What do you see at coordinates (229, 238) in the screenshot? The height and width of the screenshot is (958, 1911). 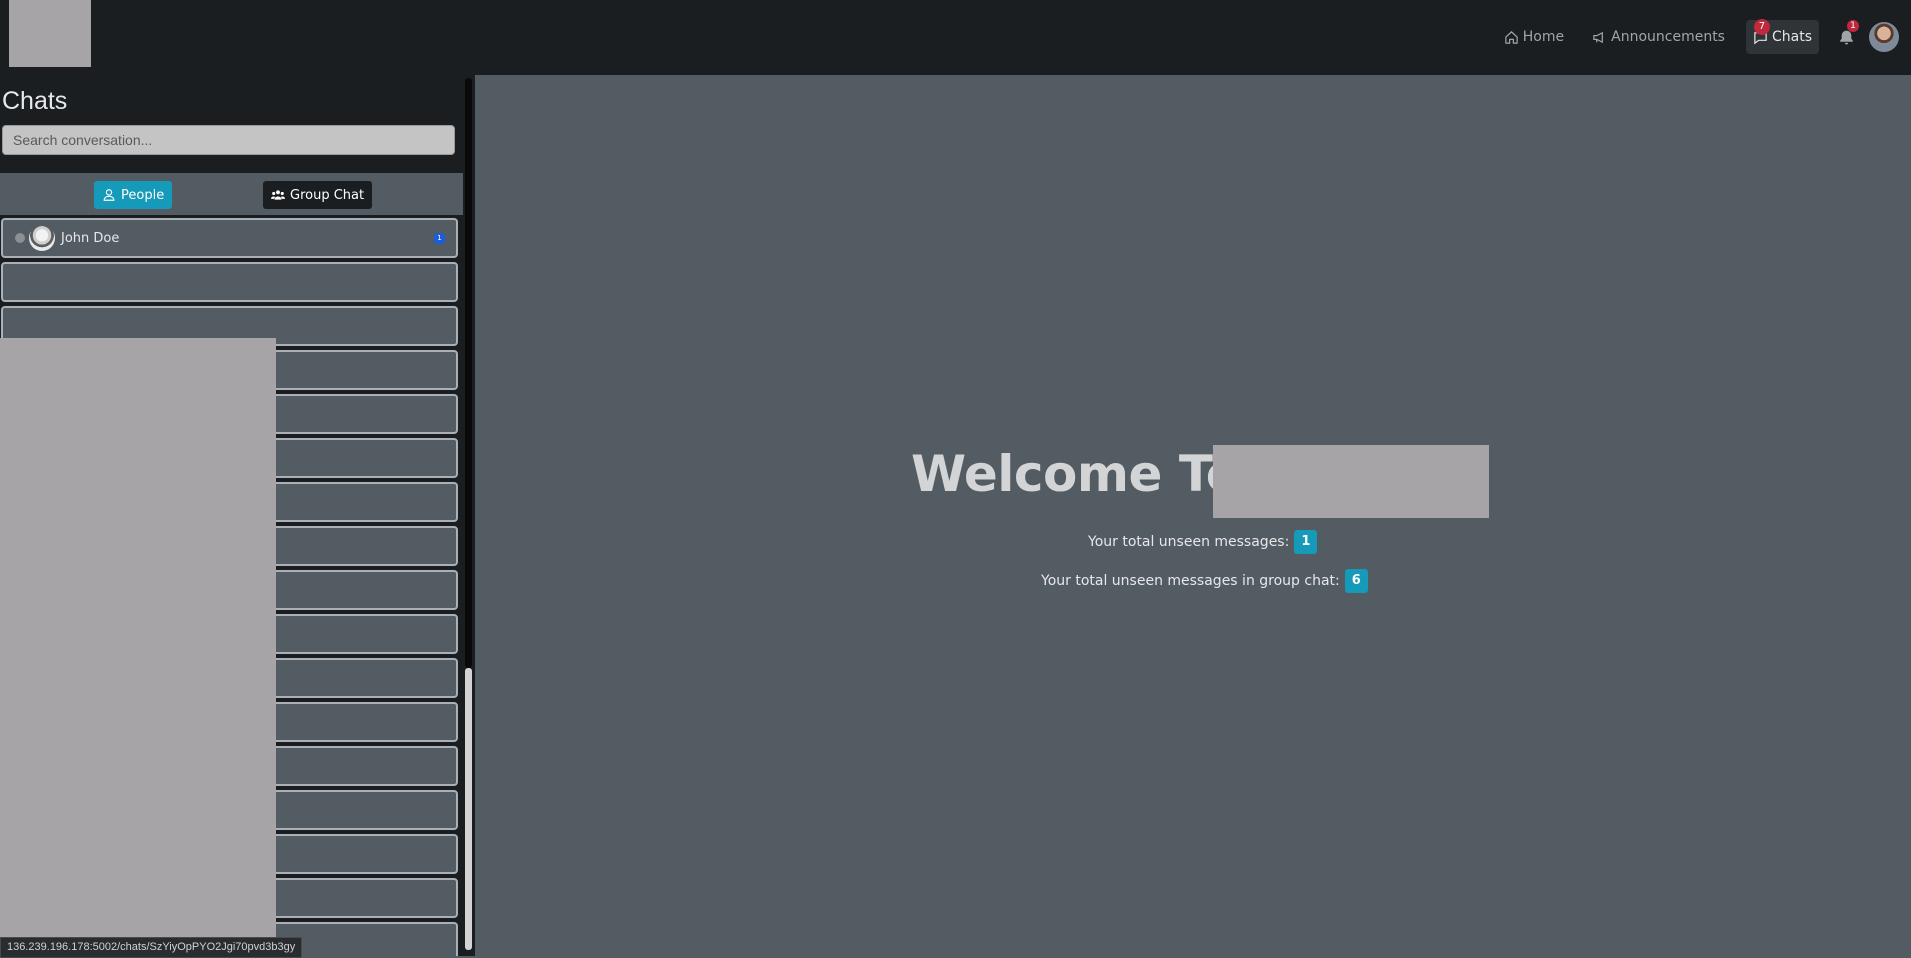 I see `conversation-item: John Doe 1` at bounding box center [229, 238].